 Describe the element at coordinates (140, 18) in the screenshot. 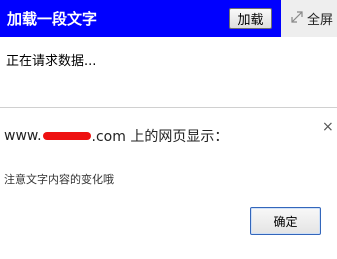

I see `title-panel: 加载一段文字 加载` at that location.